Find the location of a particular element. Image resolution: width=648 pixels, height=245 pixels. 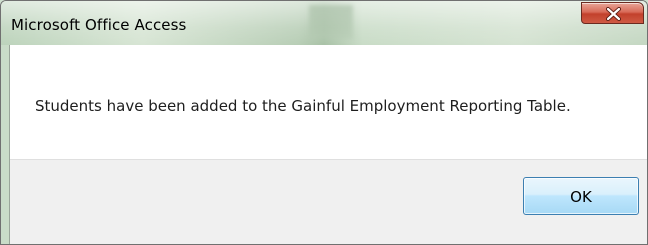

title-bar-glass-decoration is located at coordinates (331, 22).